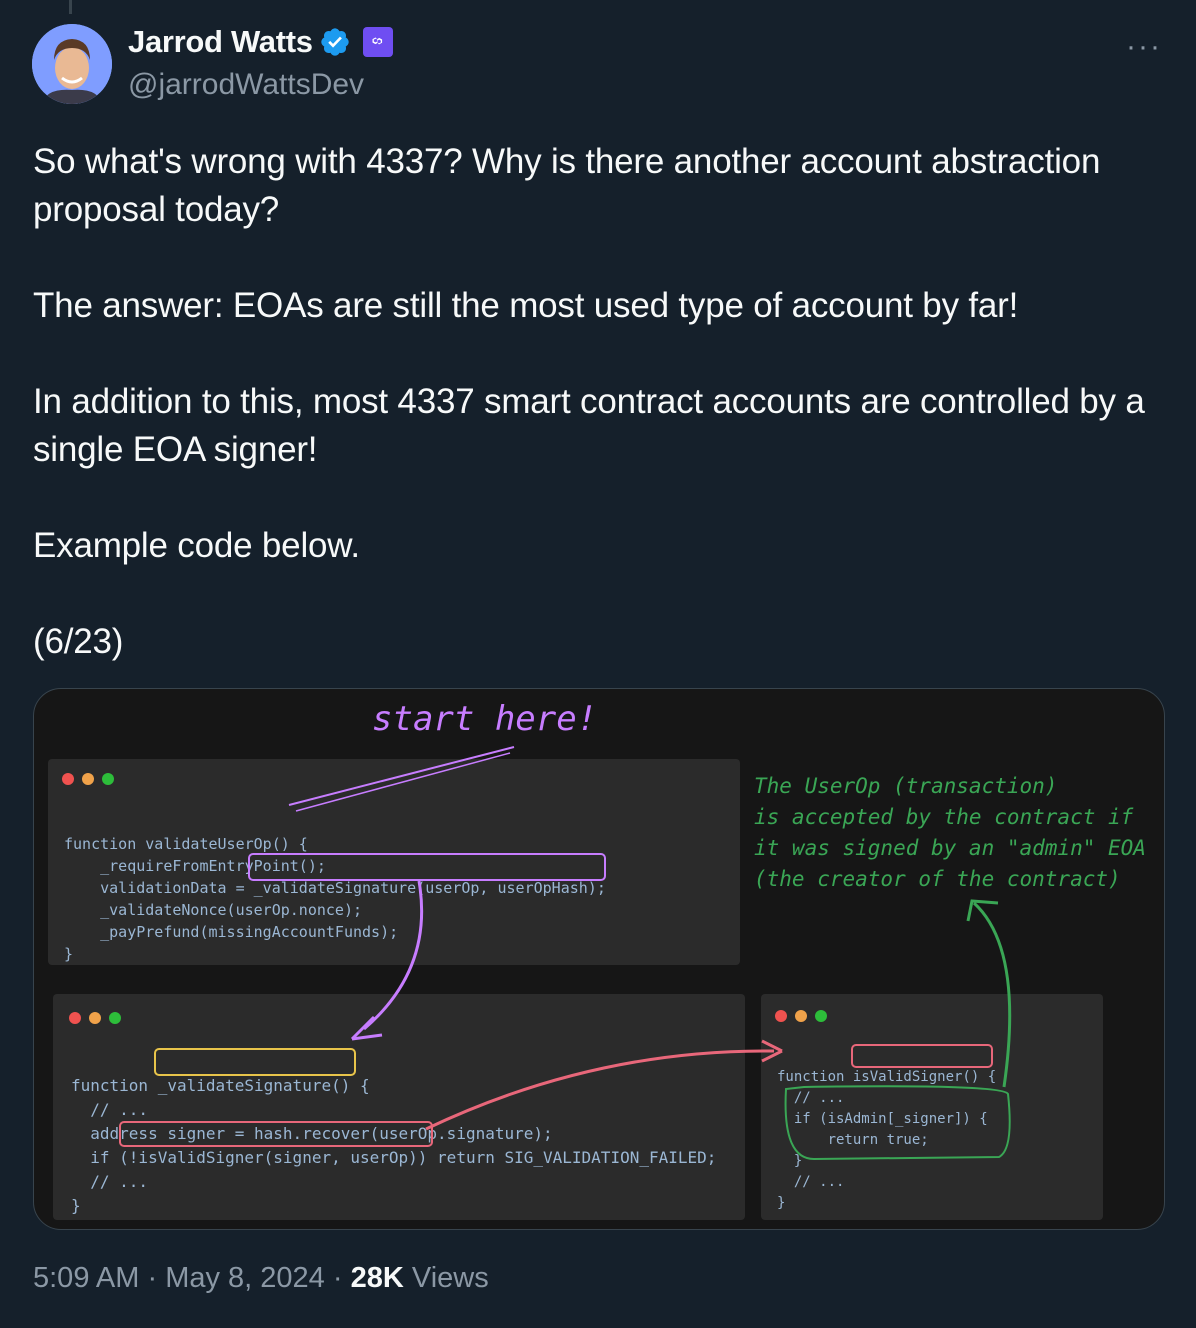 The image size is (1196, 1328). I want to click on code-line: _requireFromEntryPoint();, so click(195, 866).